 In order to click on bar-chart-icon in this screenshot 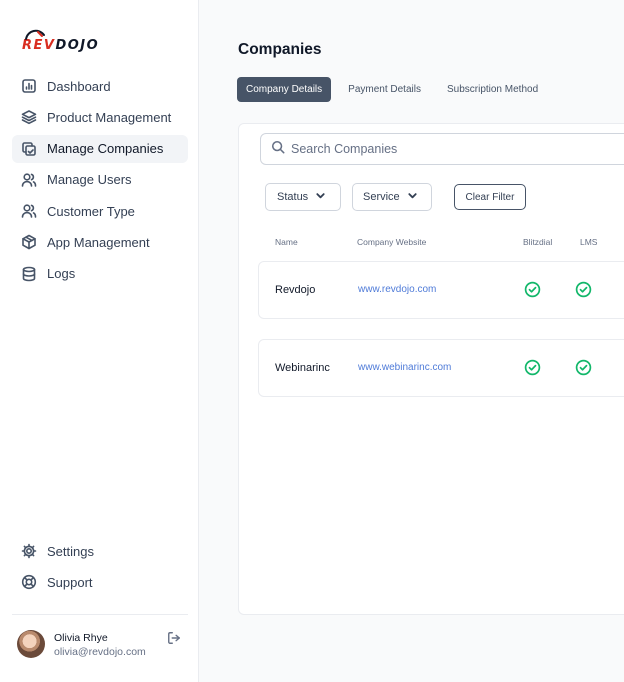, I will do `click(29, 86)`.